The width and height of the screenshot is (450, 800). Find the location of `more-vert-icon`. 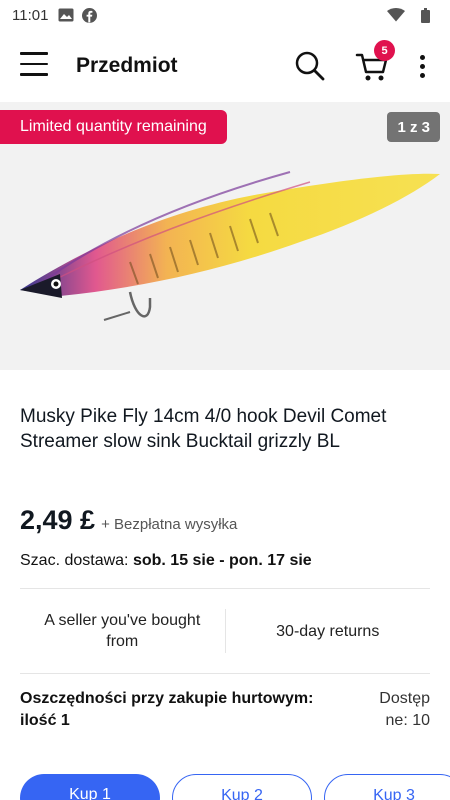

more-vert-icon is located at coordinates (422, 66).